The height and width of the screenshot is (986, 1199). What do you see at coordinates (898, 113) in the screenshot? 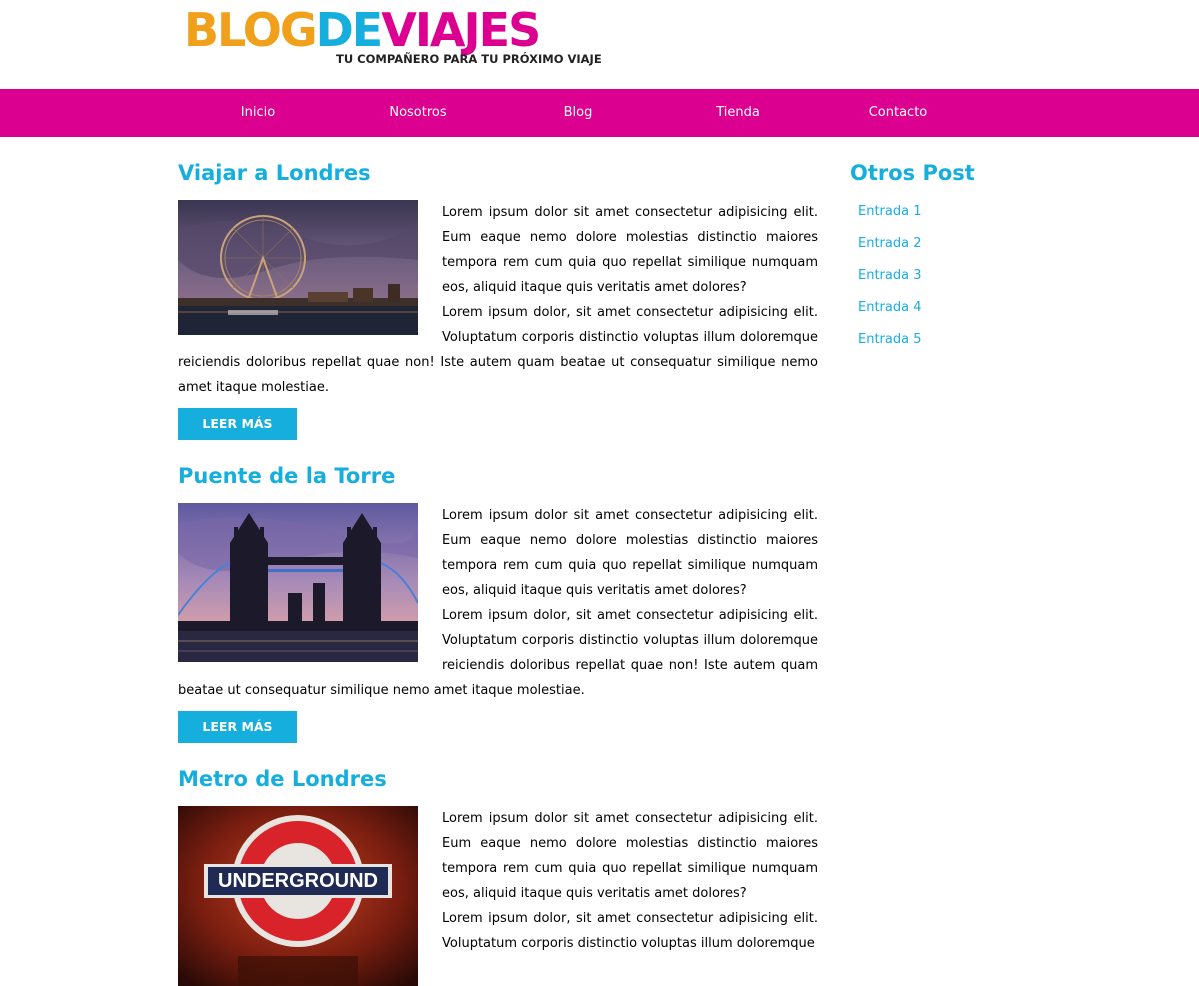
I see `nav-item-contacto: Contacto` at bounding box center [898, 113].